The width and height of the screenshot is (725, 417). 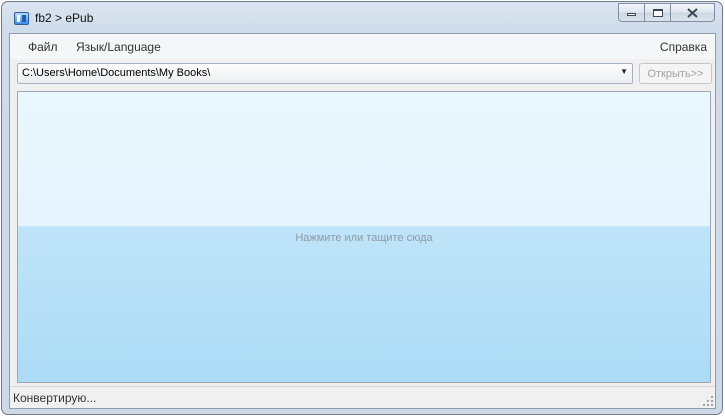 What do you see at coordinates (624, 71) in the screenshot?
I see `dropdown-arrow-icon: ▼` at bounding box center [624, 71].